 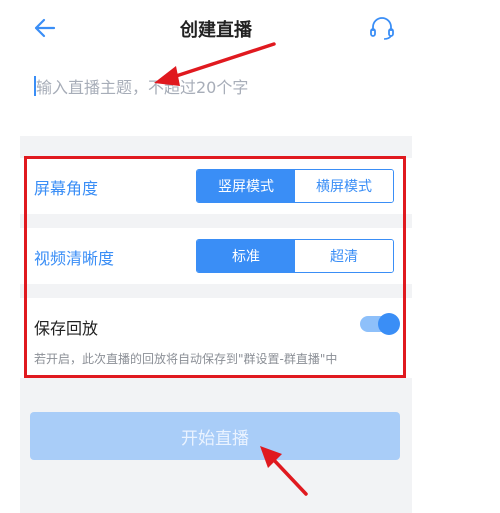 I want to click on screen-angle-row: 屏幕角度 竖屏模式 横屏模式, so click(x=216, y=186).